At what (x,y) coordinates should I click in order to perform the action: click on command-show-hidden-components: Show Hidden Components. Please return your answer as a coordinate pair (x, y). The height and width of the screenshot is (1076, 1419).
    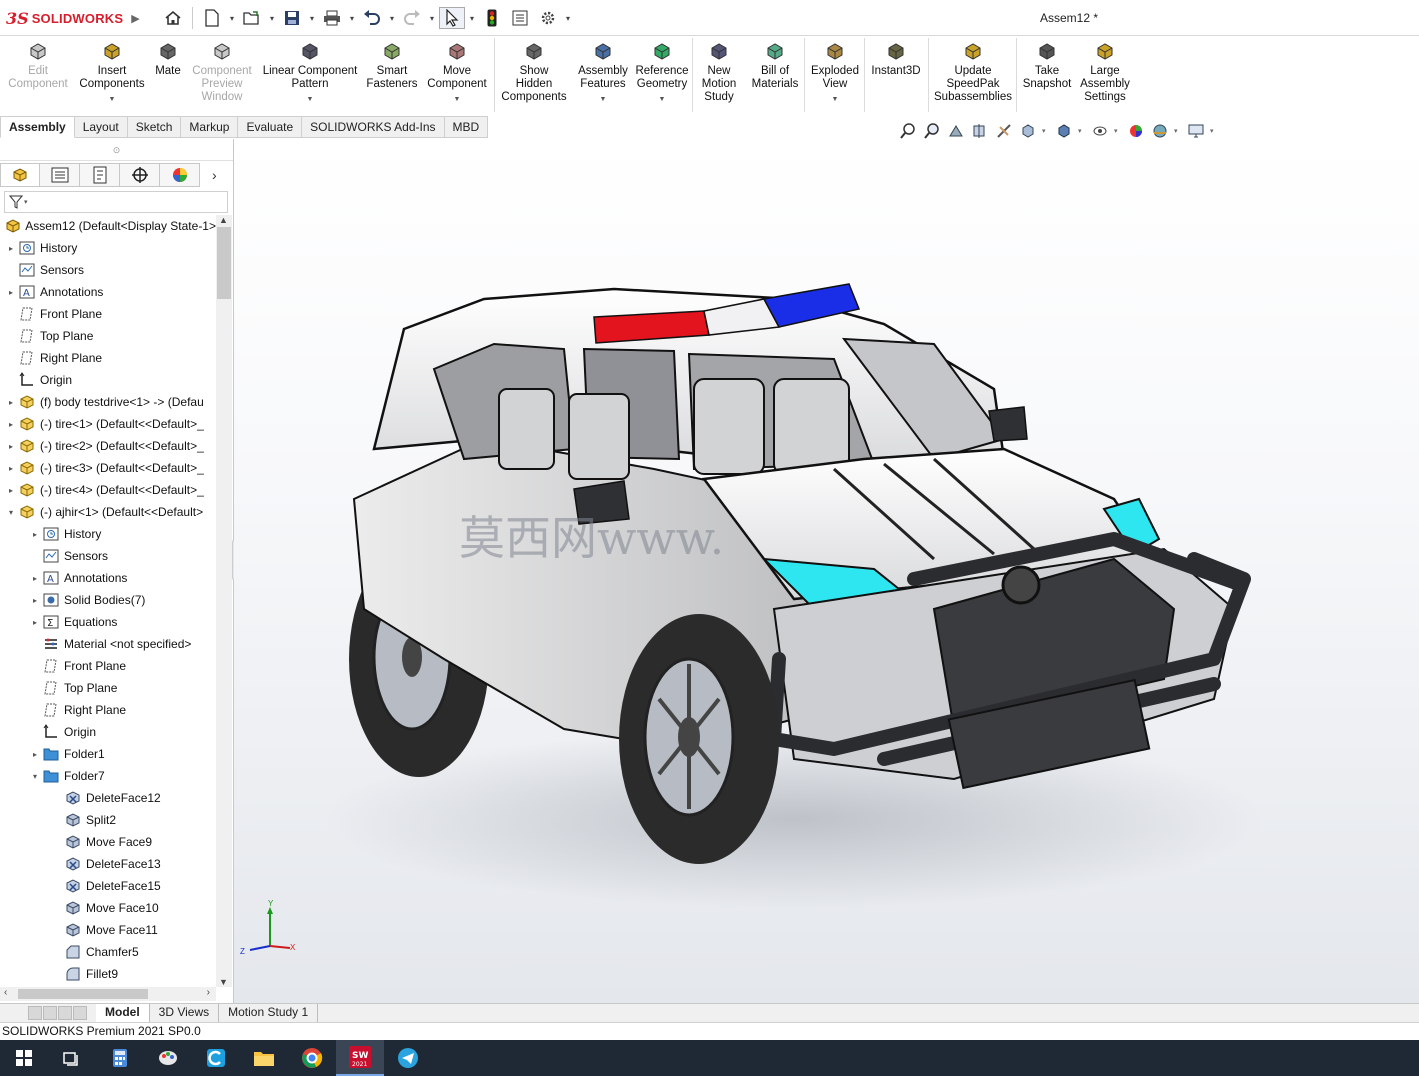
    Looking at the image, I should click on (534, 76).